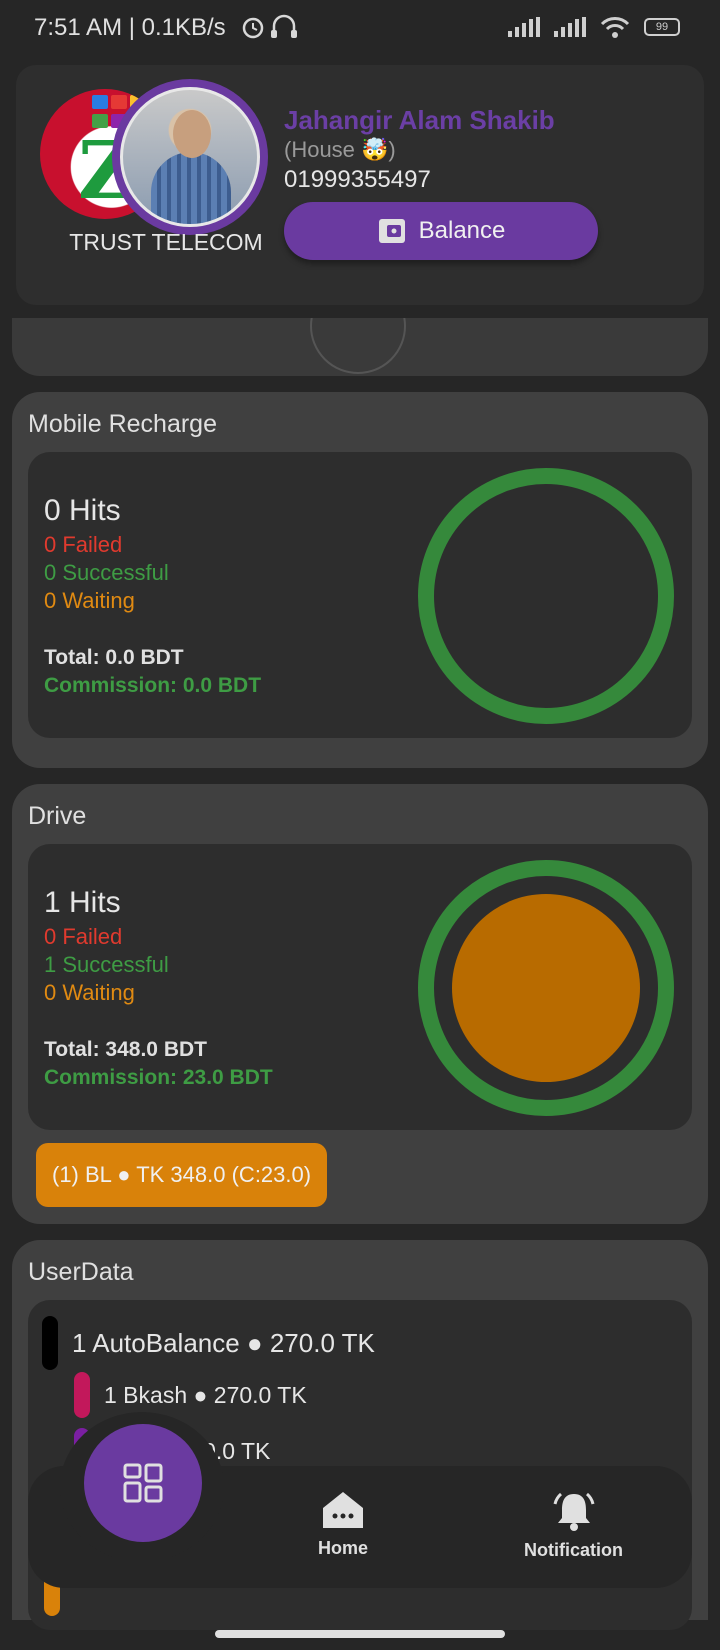 This screenshot has height=1650, width=720. Describe the element at coordinates (391, 231) in the screenshot. I see `wallet-icon` at that location.